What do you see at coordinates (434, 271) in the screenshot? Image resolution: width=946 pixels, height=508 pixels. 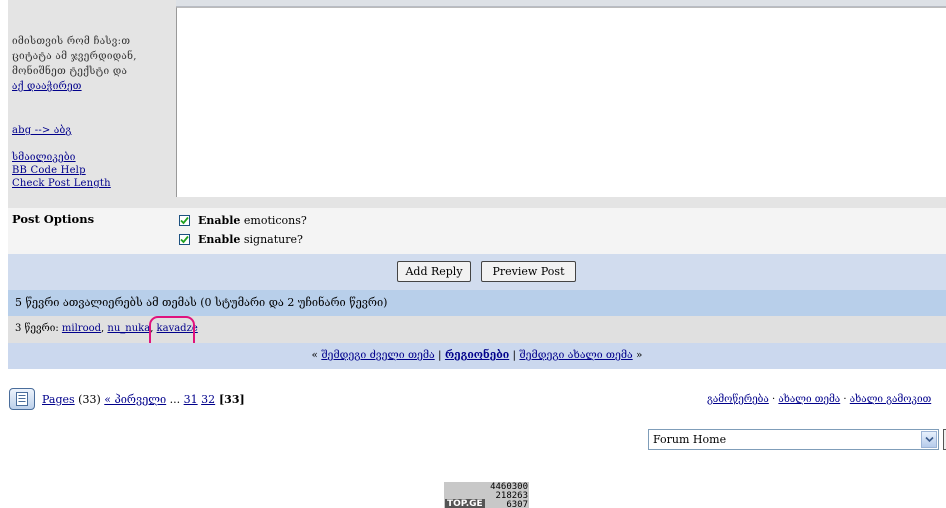 I see `add-reply-button: Add Reply` at bounding box center [434, 271].